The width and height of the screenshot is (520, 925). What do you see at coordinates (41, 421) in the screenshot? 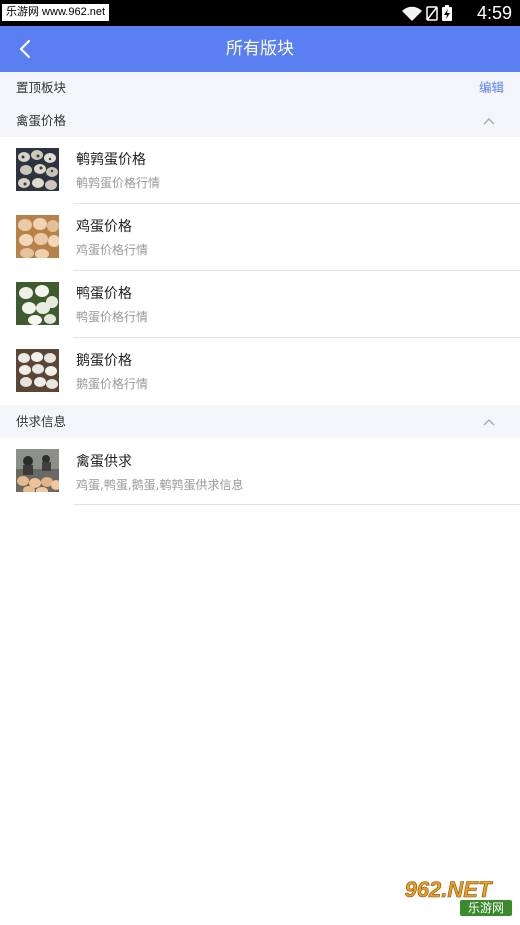
I see `section-title: 供求信息` at bounding box center [41, 421].